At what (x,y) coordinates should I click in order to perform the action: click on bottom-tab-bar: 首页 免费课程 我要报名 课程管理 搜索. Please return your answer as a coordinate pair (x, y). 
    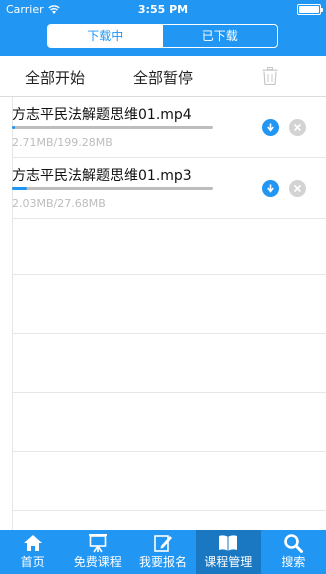
    Looking at the image, I should click on (163, 552).